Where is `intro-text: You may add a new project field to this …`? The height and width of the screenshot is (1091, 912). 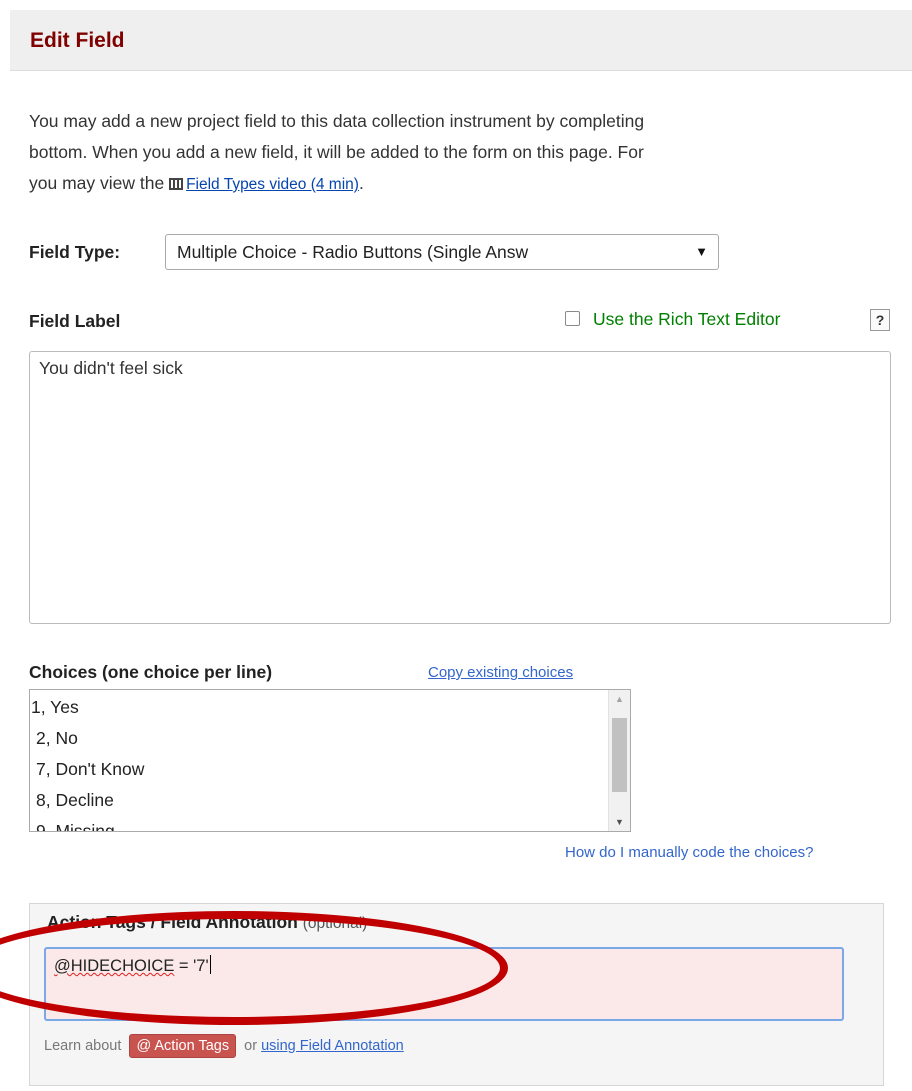
intro-text: You may add a new project field to this … is located at coordinates (470, 153).